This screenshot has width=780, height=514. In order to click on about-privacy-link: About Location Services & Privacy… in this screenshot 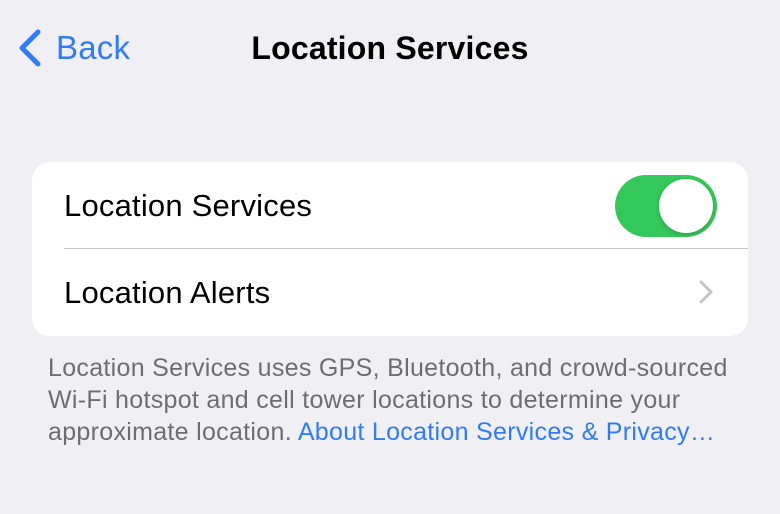, I will do `click(506, 432)`.